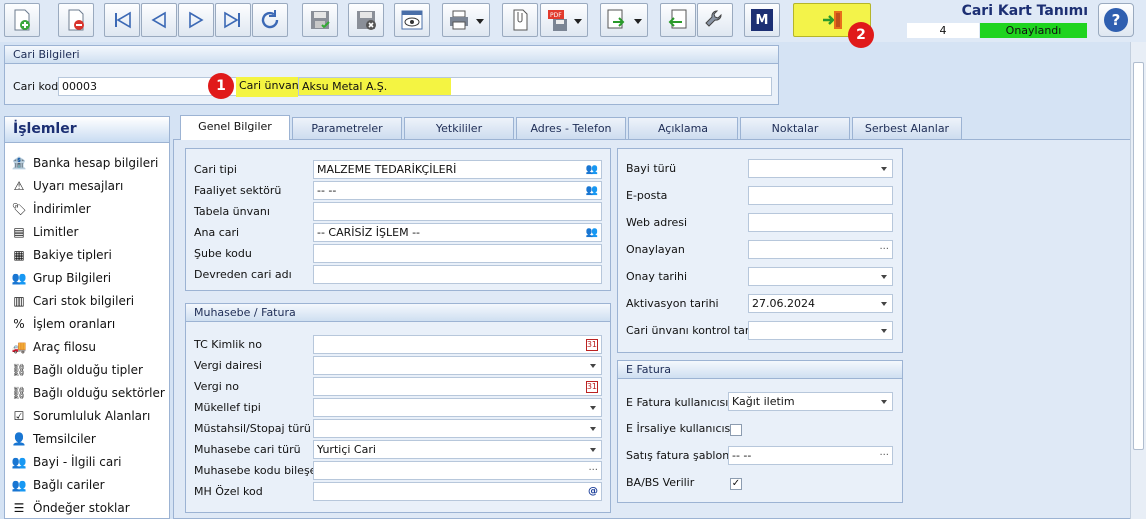 The height and width of the screenshot is (519, 1146). I want to click on eirsaliye-checkbox, so click(736, 430).